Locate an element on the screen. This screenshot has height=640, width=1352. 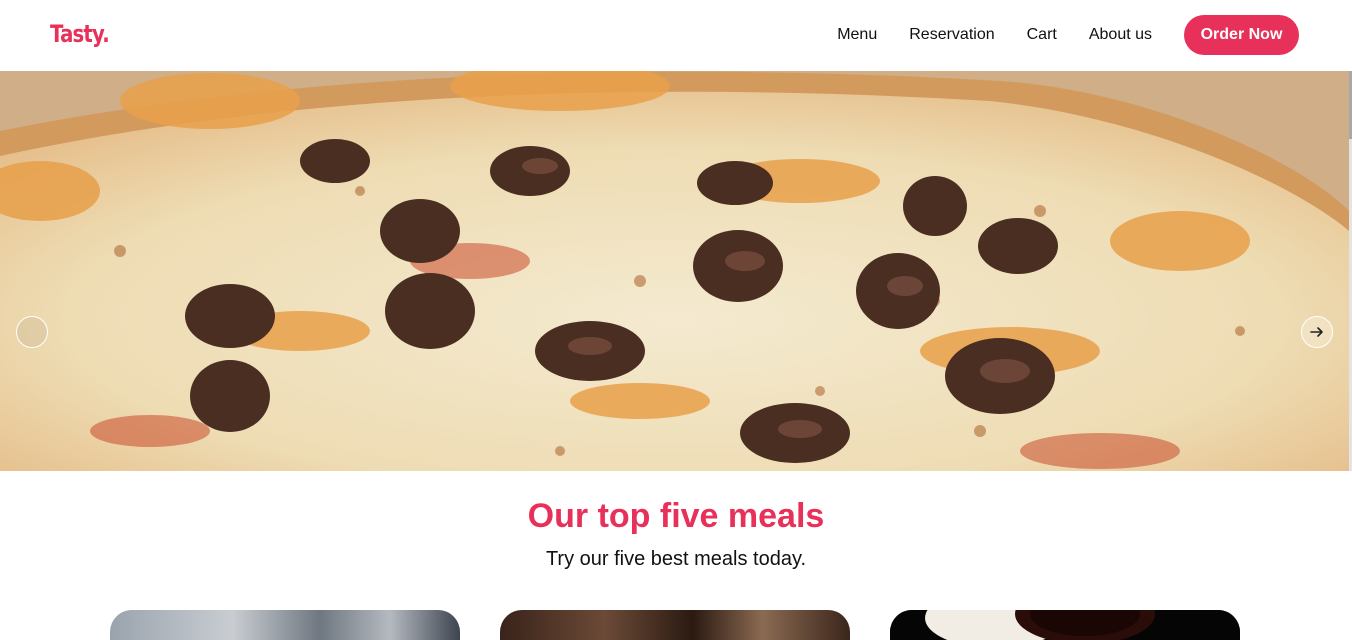
nav-cart: Cart is located at coordinates (1042, 35).